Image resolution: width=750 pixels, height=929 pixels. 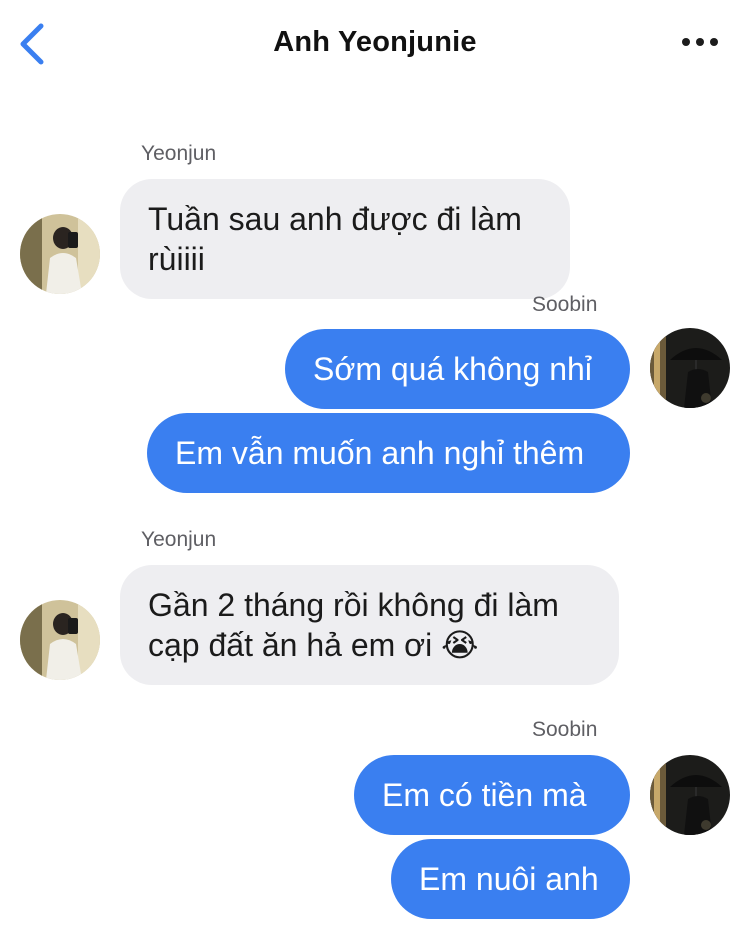 I want to click on message-bubble-outgoing: Em vẫn muốn anh nghỉ thêm, so click(x=388, y=453).